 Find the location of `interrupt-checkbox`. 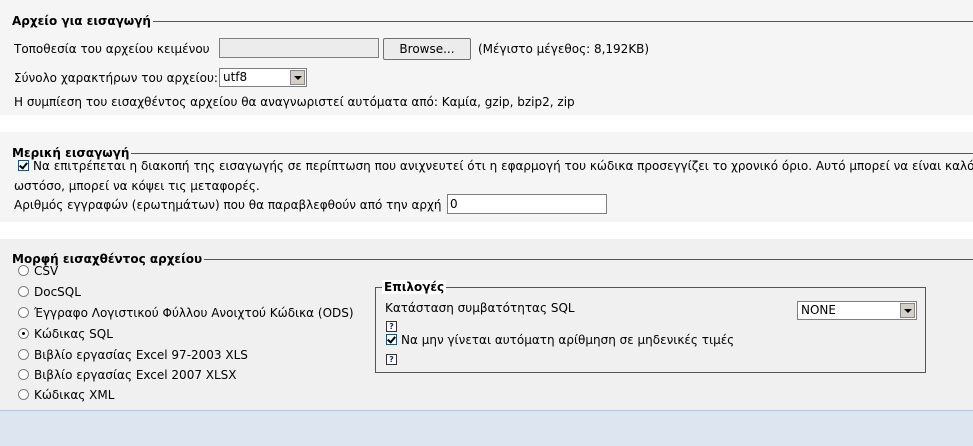

interrupt-checkbox is located at coordinates (23, 165).